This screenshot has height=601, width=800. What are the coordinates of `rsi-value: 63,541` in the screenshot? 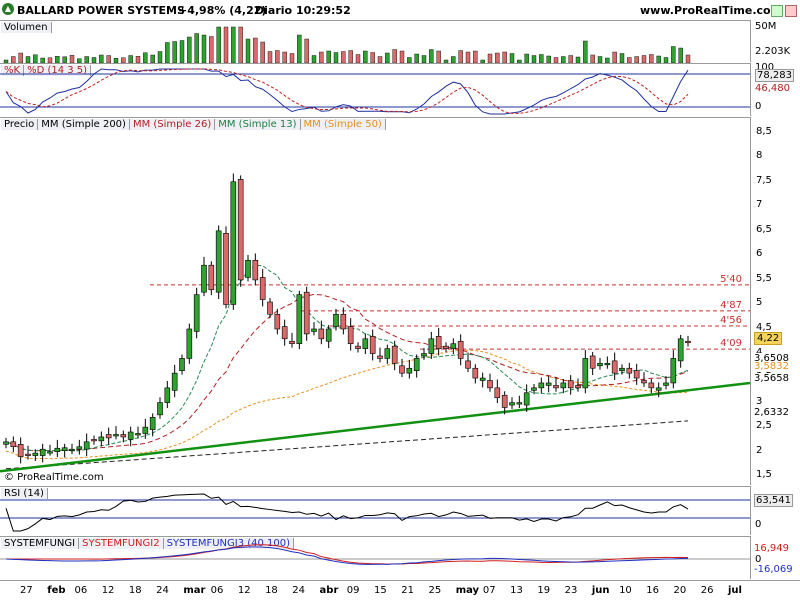 It's located at (773, 500).